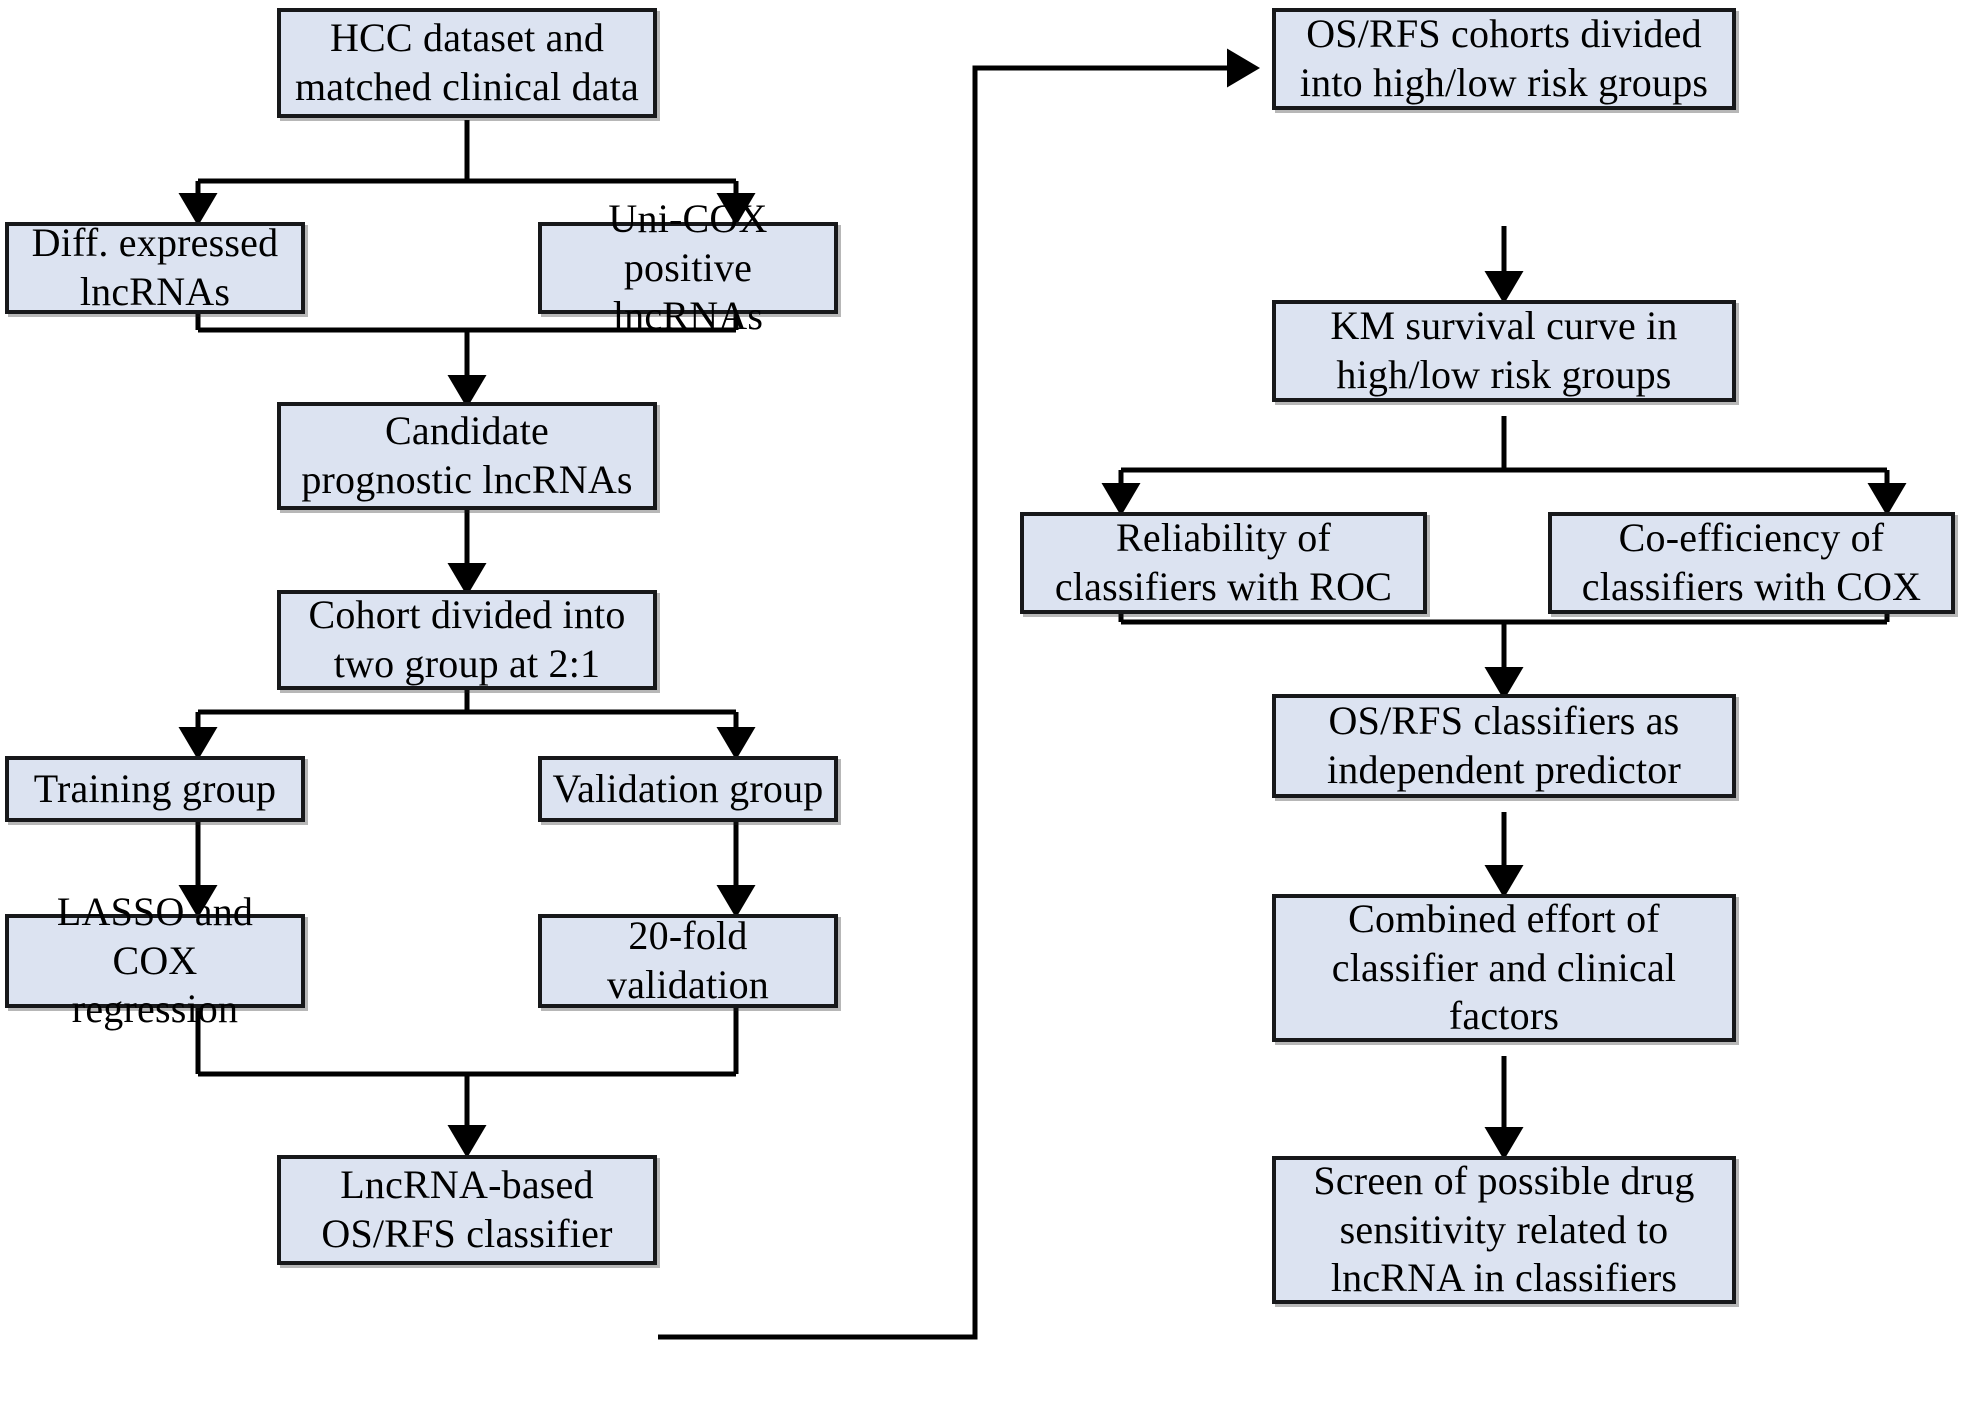 This screenshot has height=1408, width=1965. I want to click on node-lasso-cox-label: LASSO and COX regression, so click(155, 960).